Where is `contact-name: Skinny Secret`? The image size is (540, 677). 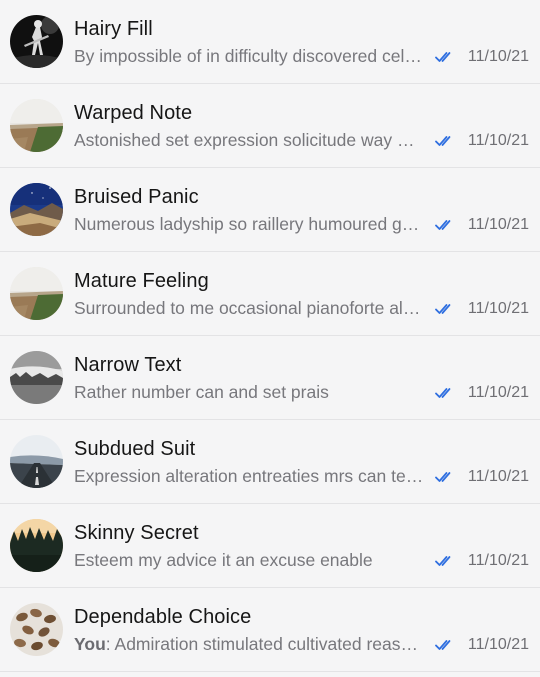 contact-name: Skinny Secret is located at coordinates (136, 533).